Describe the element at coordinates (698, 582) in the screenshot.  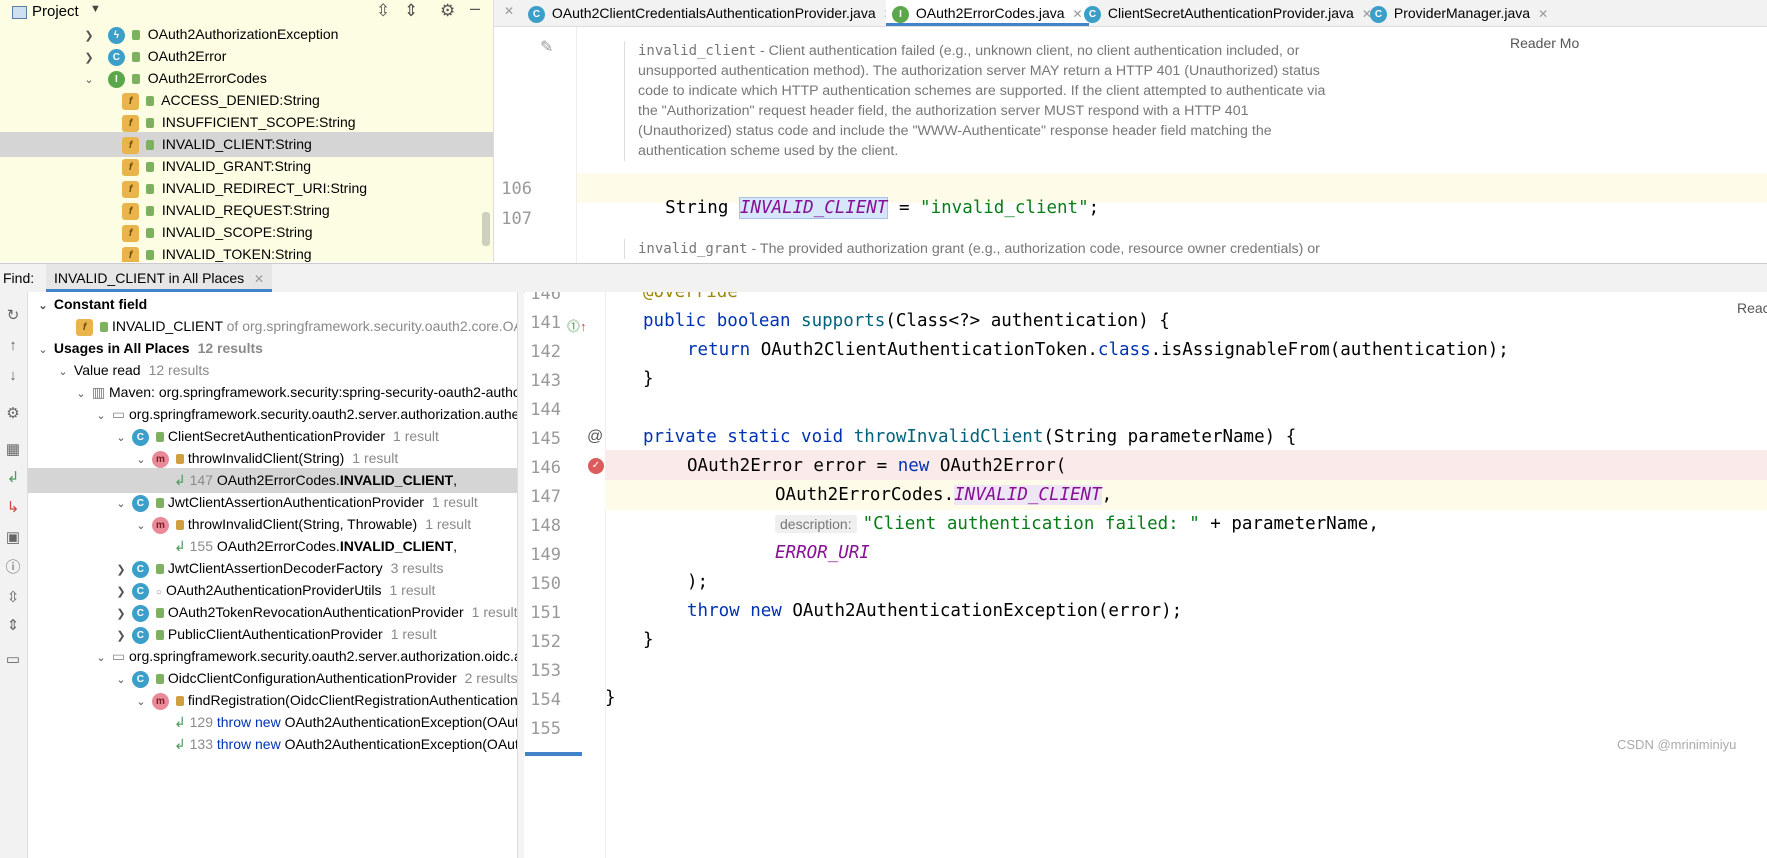
I see `code-line: );` at that location.